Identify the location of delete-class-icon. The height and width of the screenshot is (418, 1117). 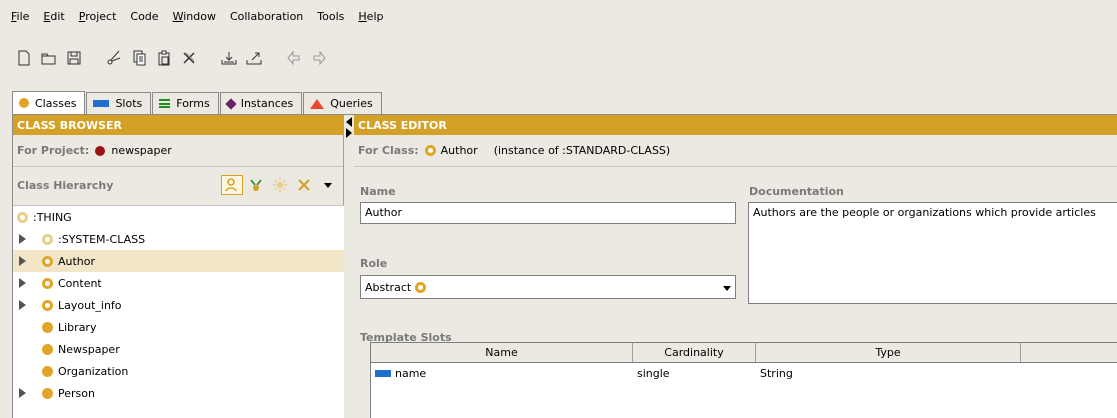
(304, 185).